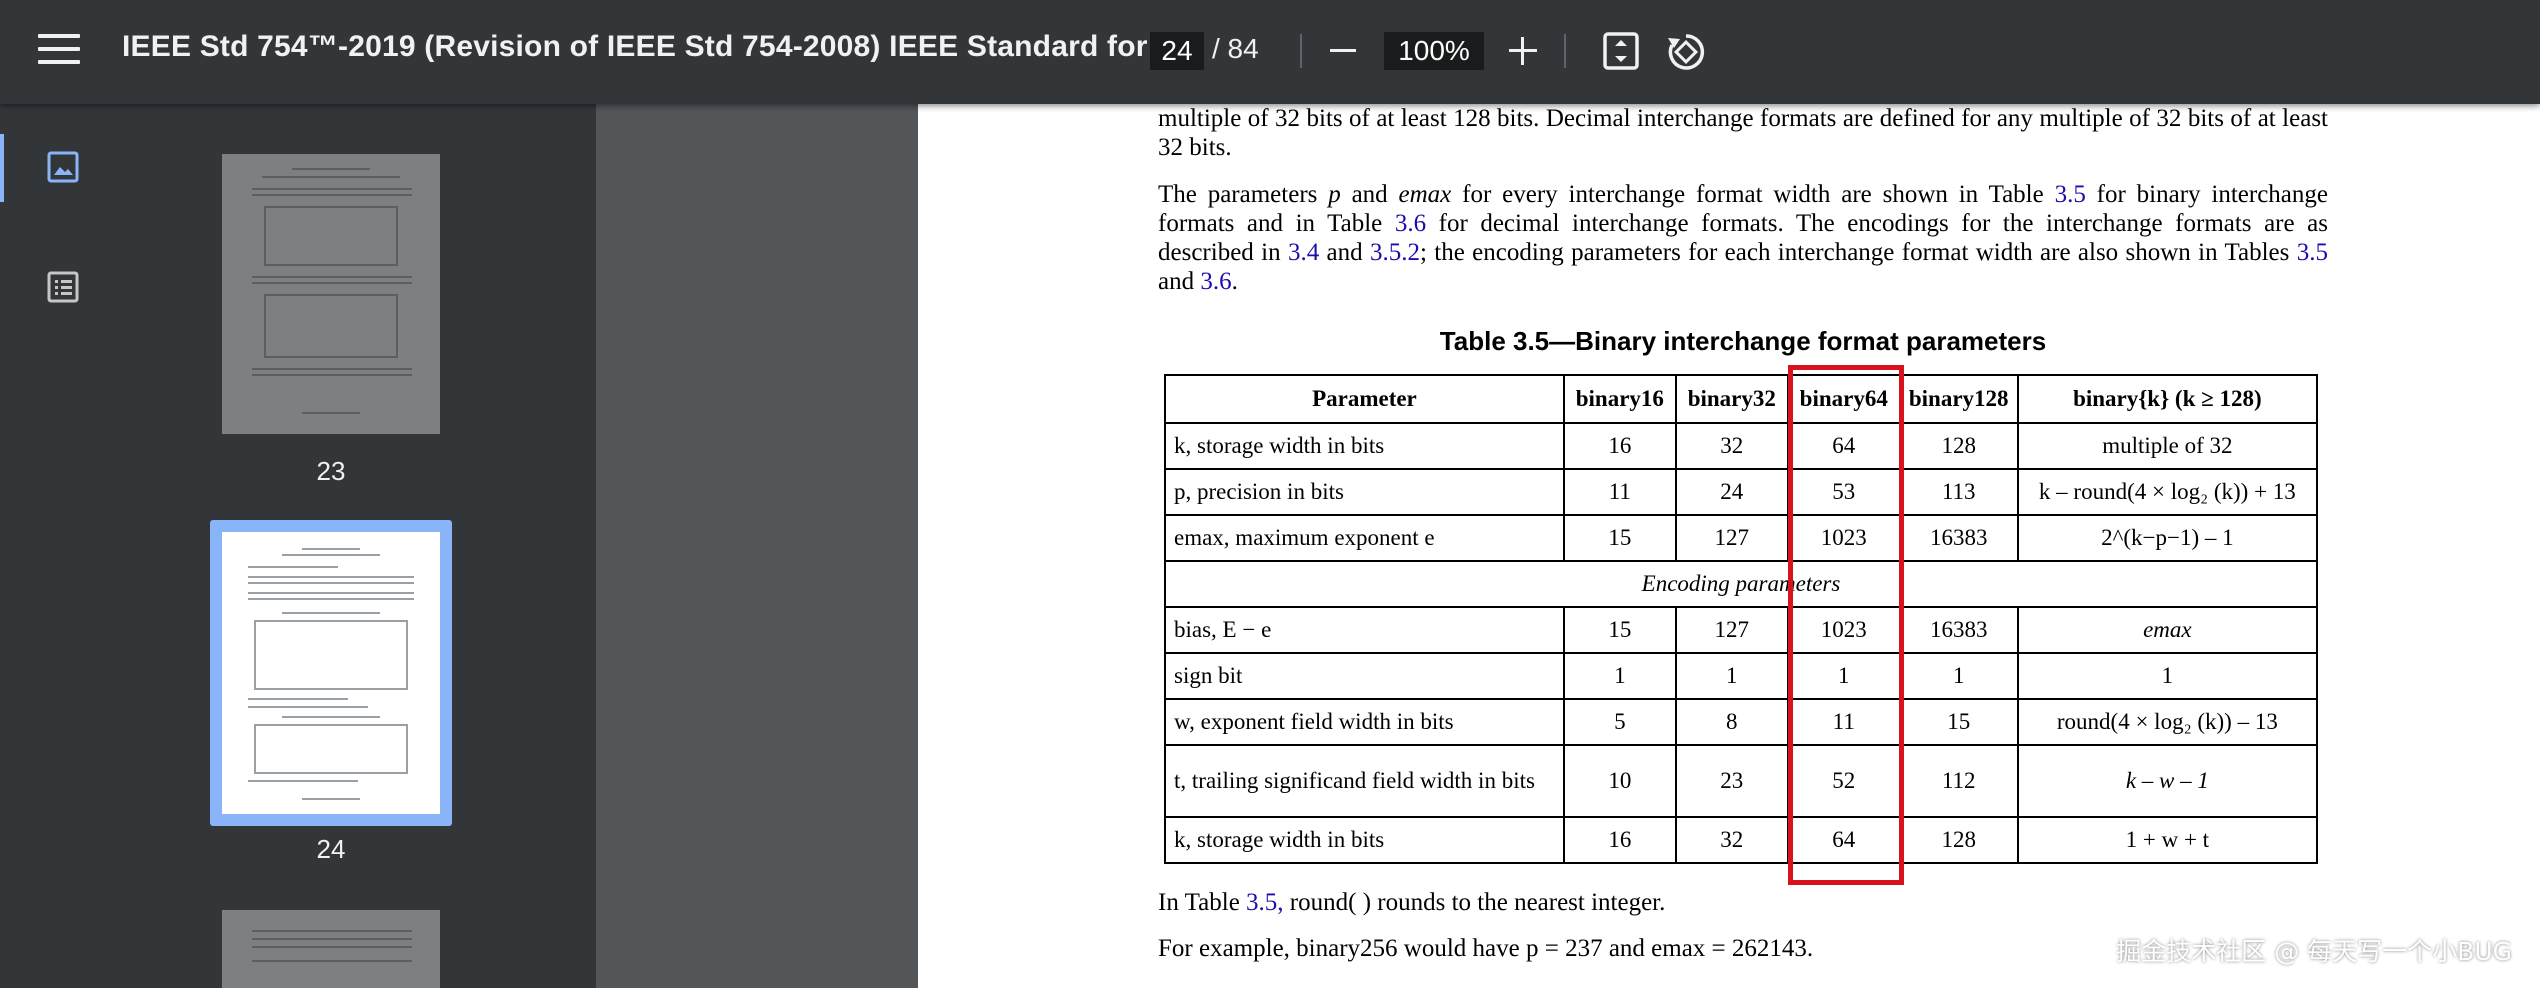  I want to click on table-cell: sign bit, so click(1364, 676).